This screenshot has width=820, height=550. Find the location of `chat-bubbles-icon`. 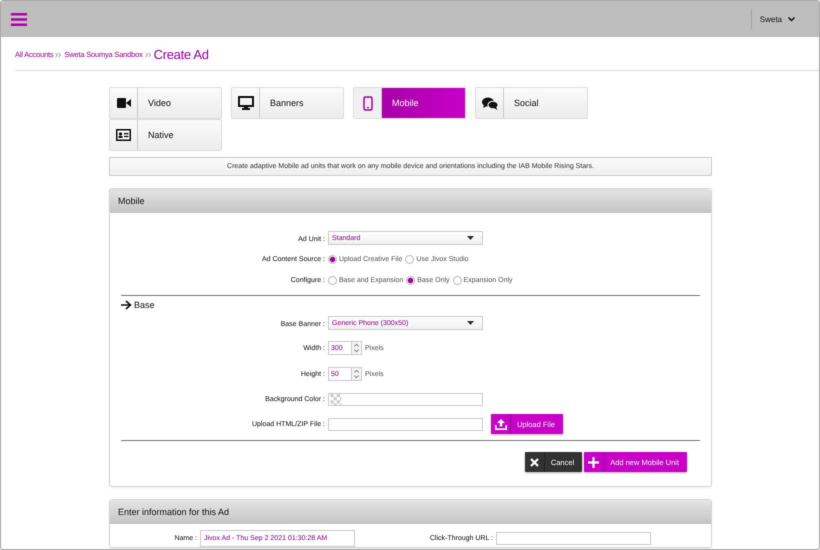

chat-bubbles-icon is located at coordinates (490, 103).